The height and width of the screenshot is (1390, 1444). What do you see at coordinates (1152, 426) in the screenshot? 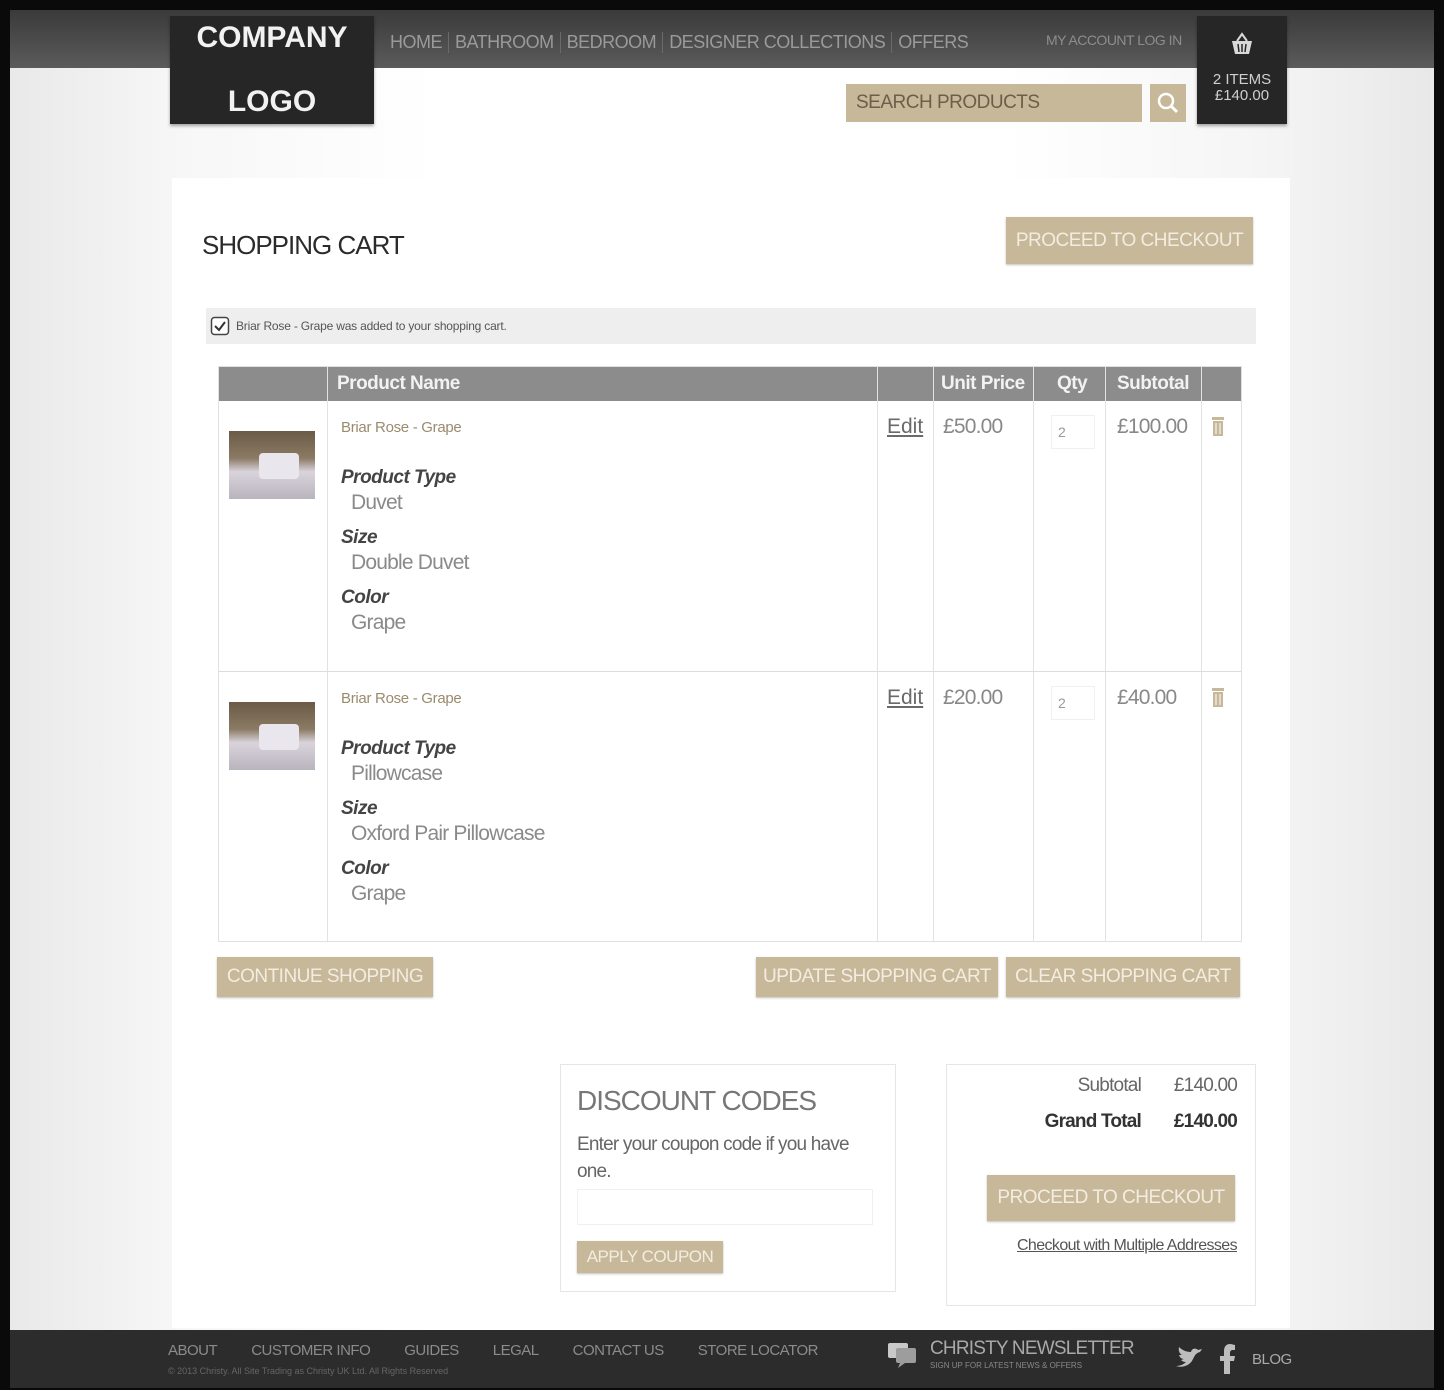
I see `row-subtotal: £100.00` at bounding box center [1152, 426].